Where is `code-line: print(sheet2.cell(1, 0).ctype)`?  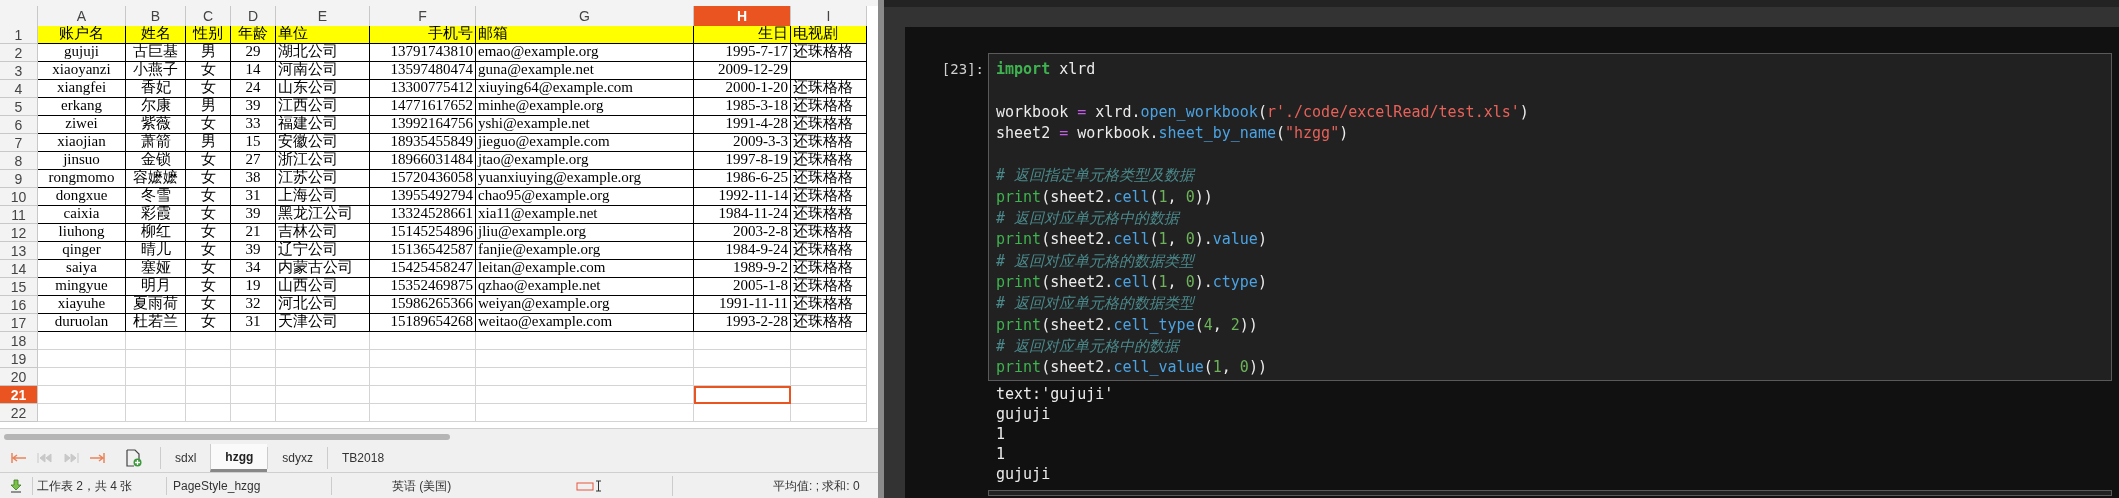
code-line: print(sheet2.cell(1, 0).ctype) is located at coordinates (1131, 282).